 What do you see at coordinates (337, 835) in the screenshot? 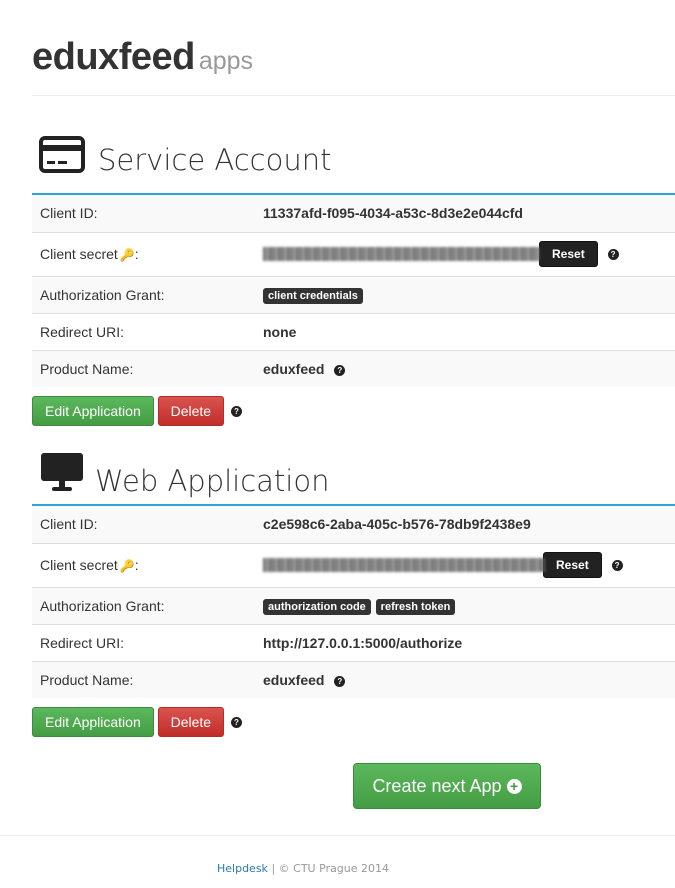
I see `footer-divider` at bounding box center [337, 835].